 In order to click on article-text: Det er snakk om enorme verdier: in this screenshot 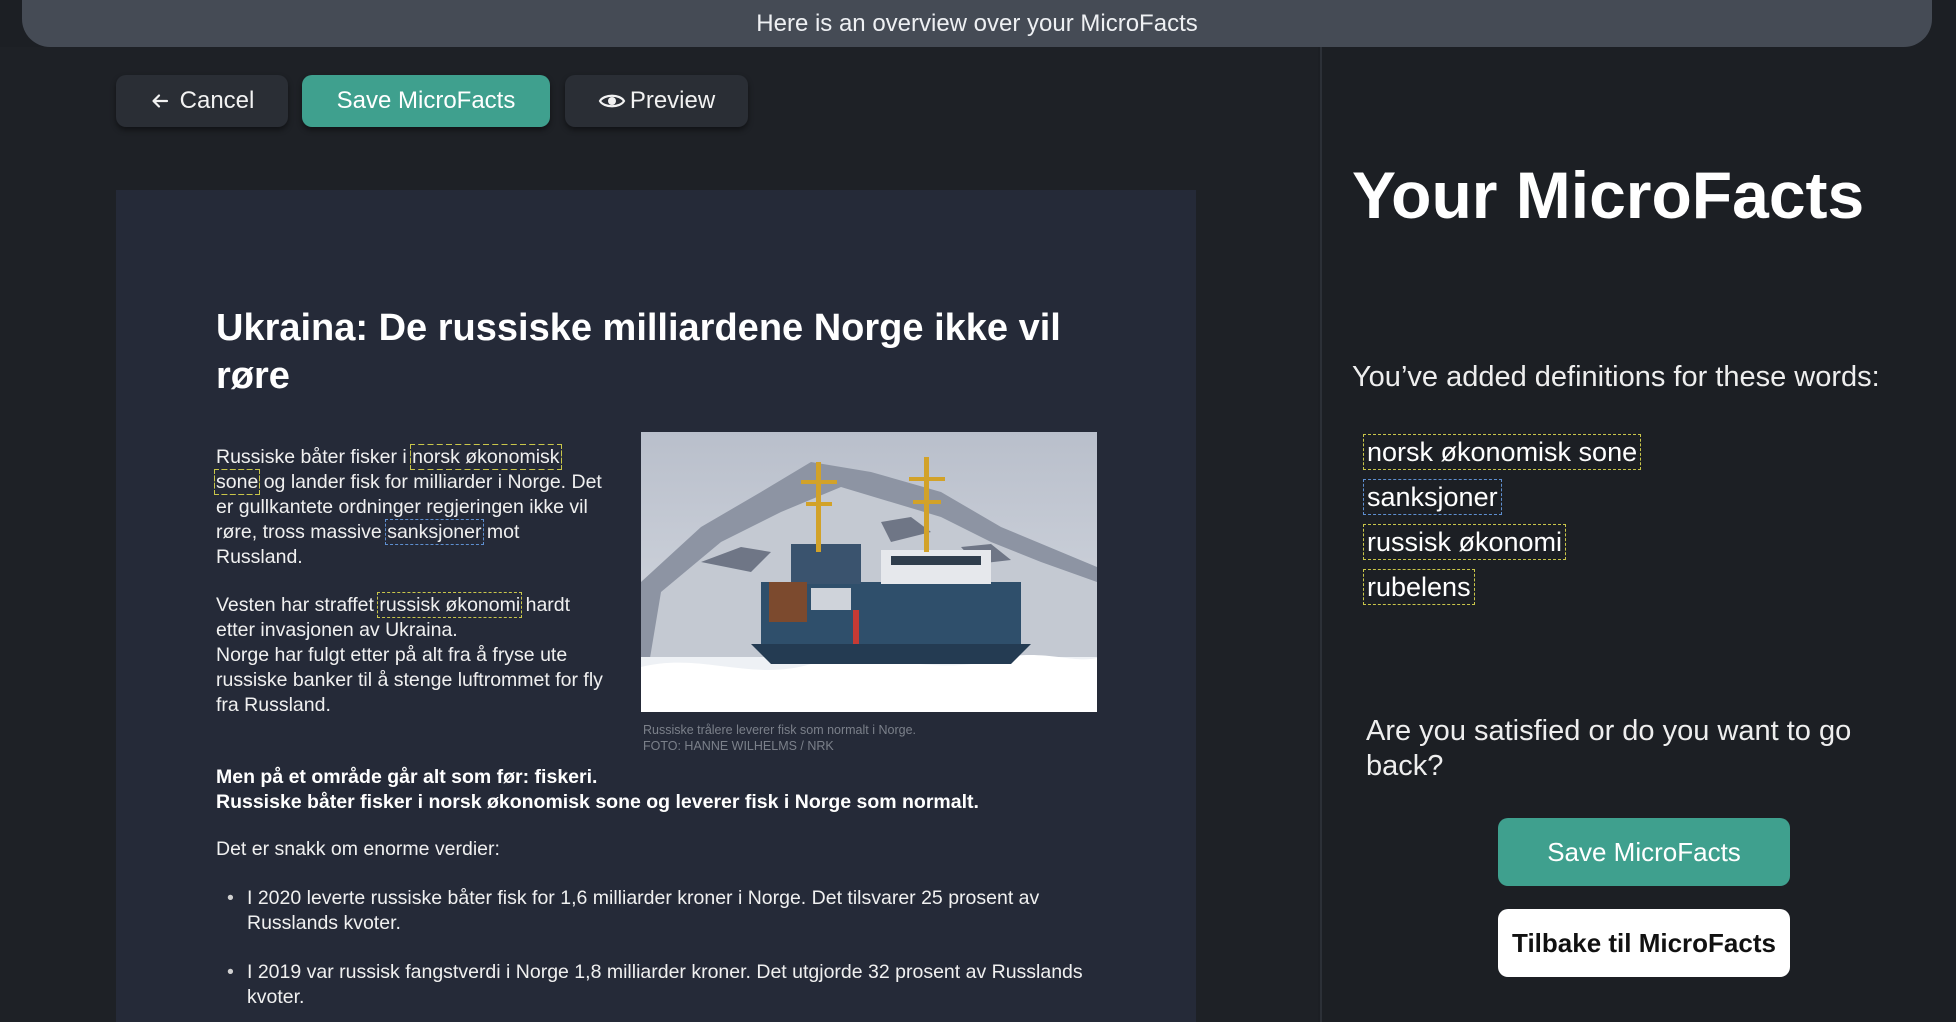, I will do `click(358, 849)`.